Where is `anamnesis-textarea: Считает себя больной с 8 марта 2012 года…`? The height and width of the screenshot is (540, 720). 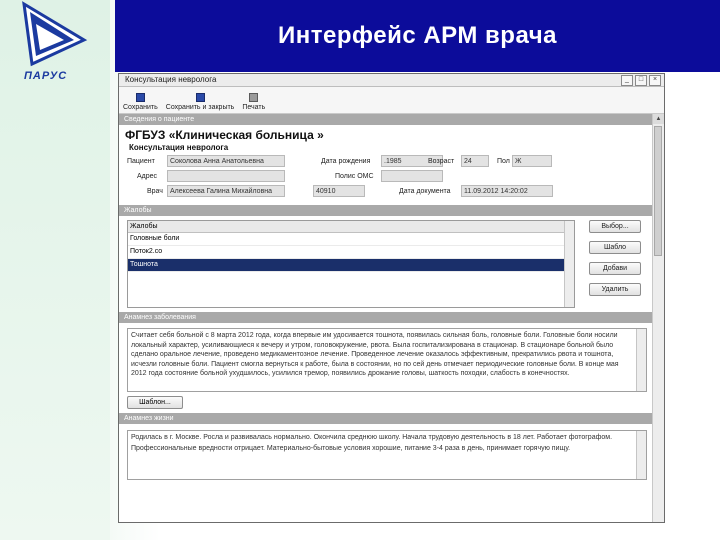 anamnesis-textarea: Считает себя больной с 8 марта 2012 года… is located at coordinates (387, 360).